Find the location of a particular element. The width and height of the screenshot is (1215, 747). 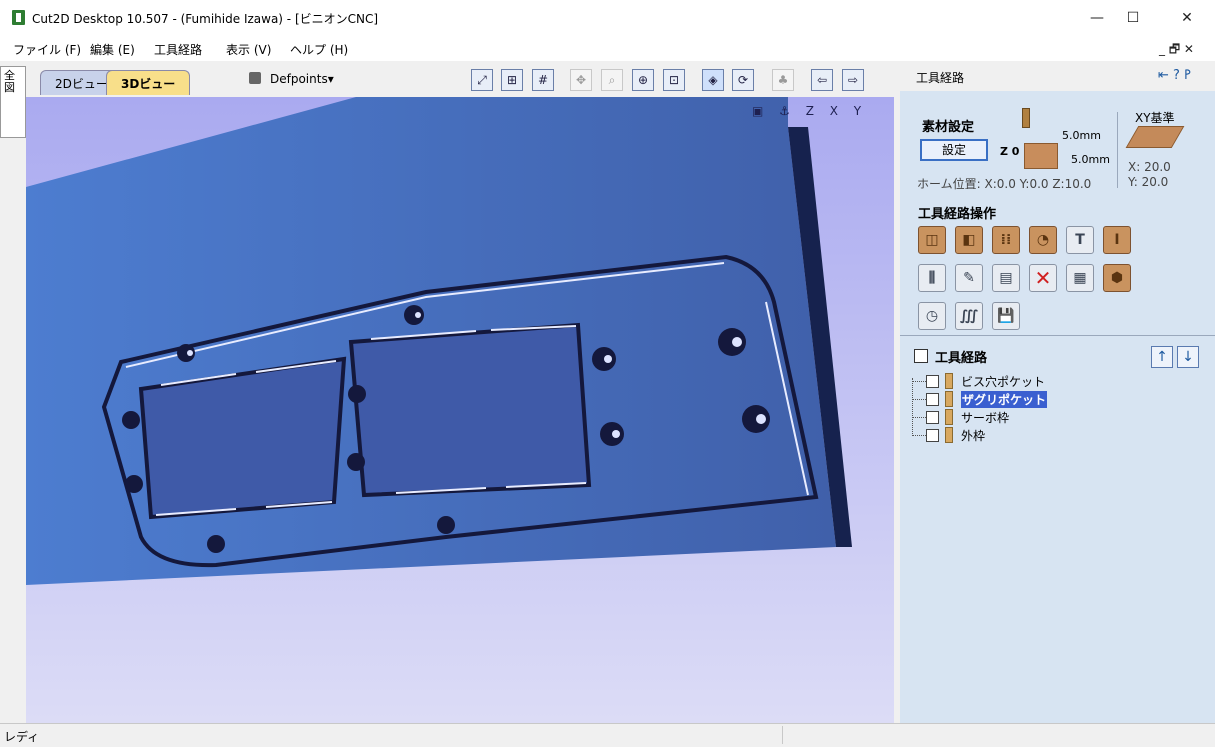

left-side-tab-label: 全図 is located at coordinates (9, 81).